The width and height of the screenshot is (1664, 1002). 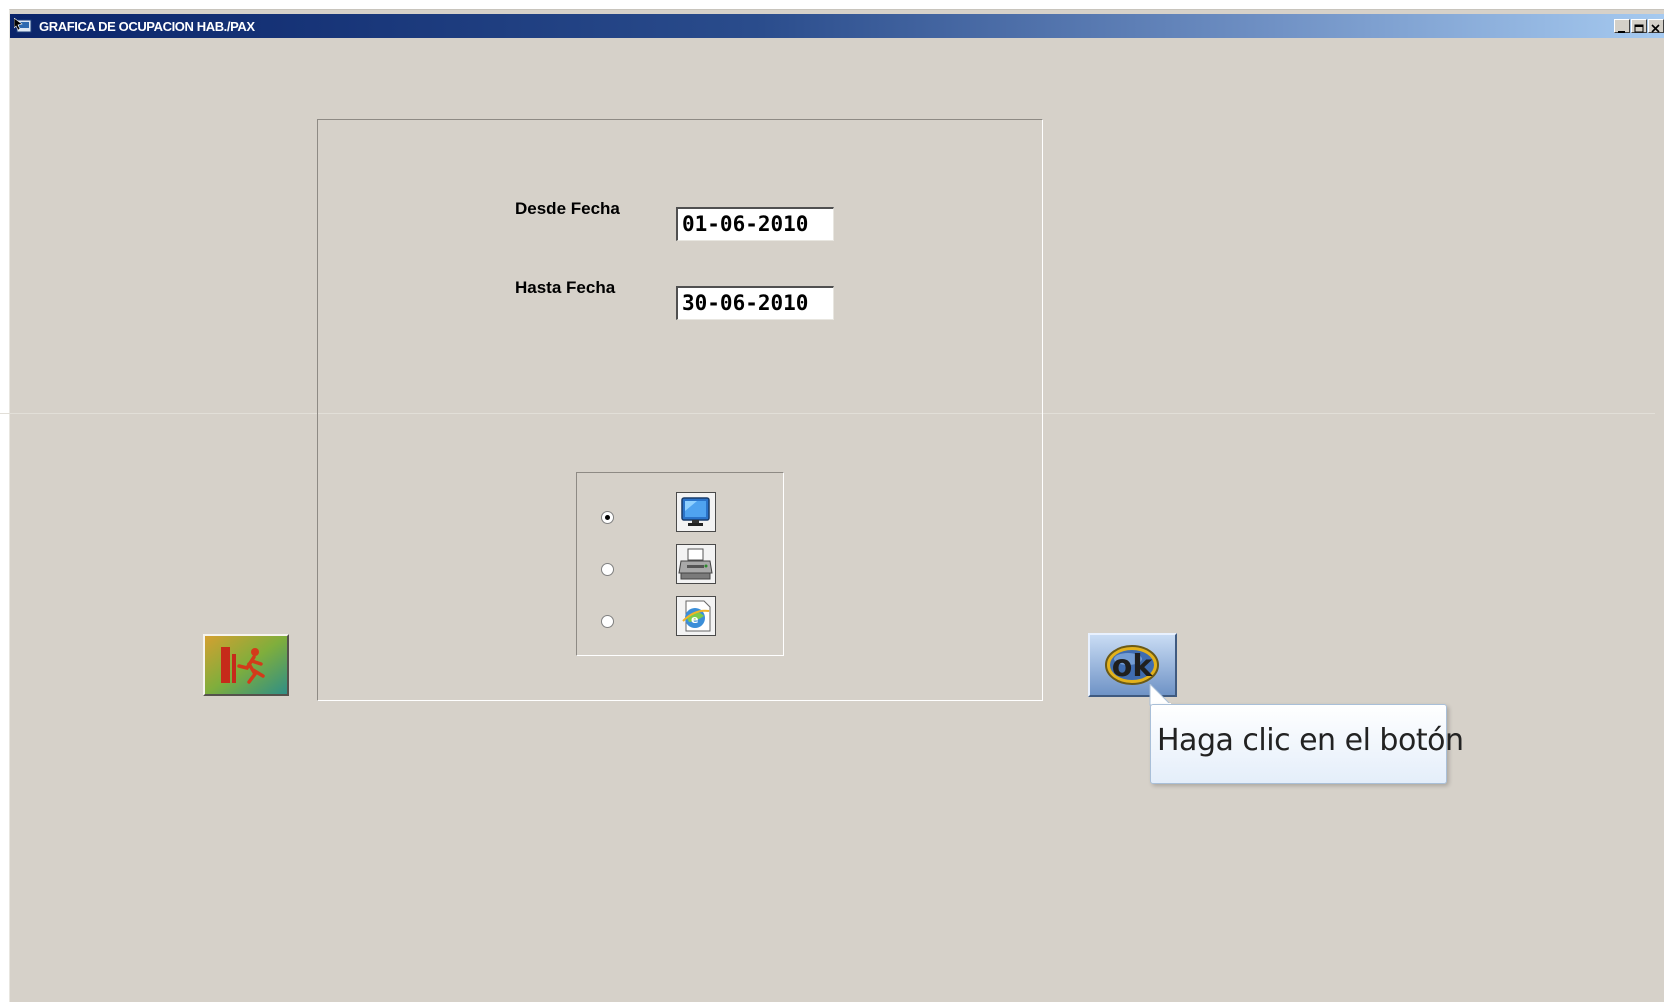 I want to click on minimize-icon, so click(x=1621, y=32).